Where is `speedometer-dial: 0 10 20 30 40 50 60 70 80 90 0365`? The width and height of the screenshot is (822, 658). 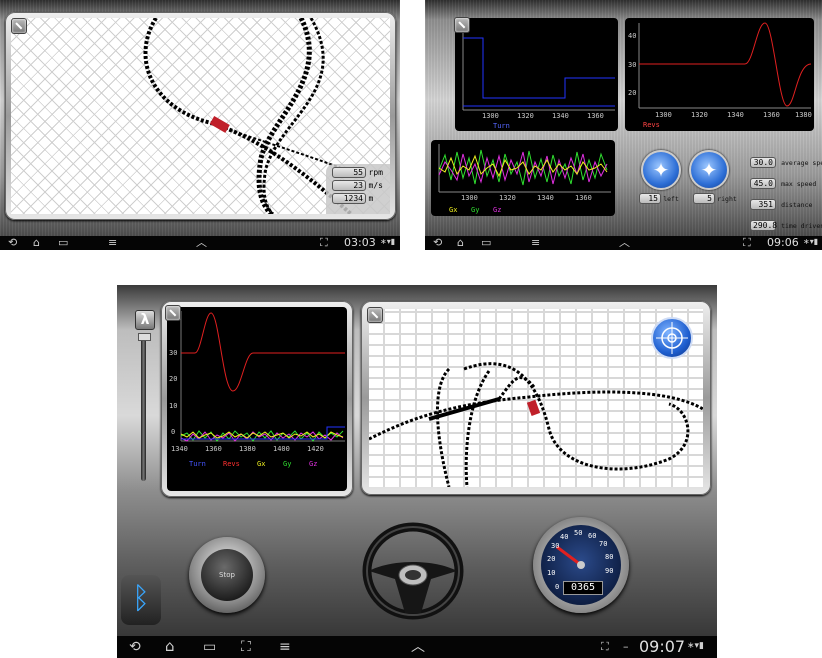
speedometer-dial: 0 10 20 30 40 50 60 70 80 90 0365 is located at coordinates (581, 565).